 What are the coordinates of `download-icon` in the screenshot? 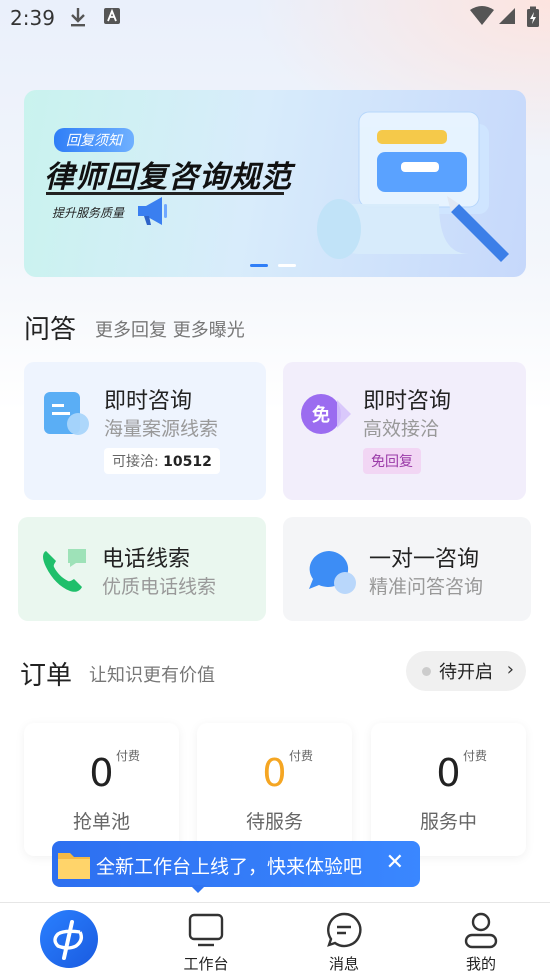 It's located at (78, 19).